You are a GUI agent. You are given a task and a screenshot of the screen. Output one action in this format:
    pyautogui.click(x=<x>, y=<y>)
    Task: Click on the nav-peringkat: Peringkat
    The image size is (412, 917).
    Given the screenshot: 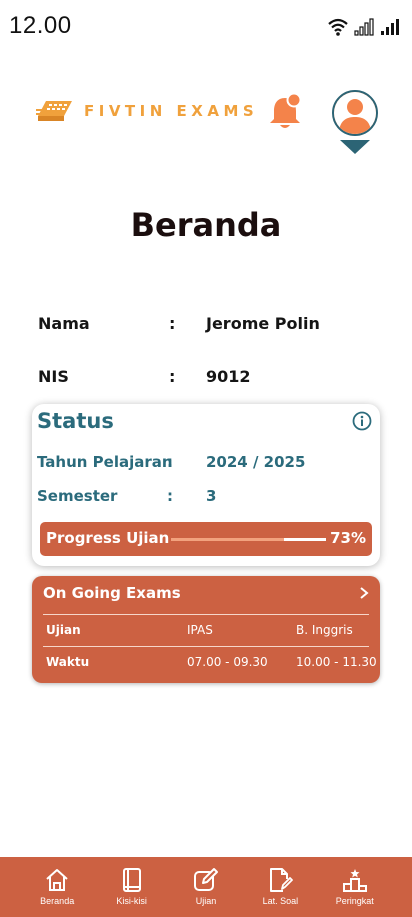 What is the action you would take?
    pyautogui.click(x=355, y=887)
    